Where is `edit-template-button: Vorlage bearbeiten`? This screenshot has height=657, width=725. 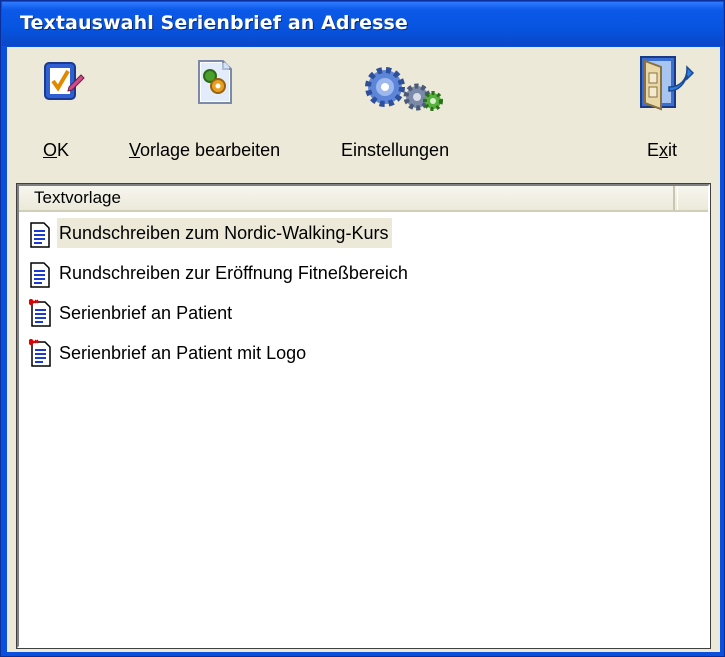
edit-template-button: Vorlage bearbeiten is located at coordinates (218, 112).